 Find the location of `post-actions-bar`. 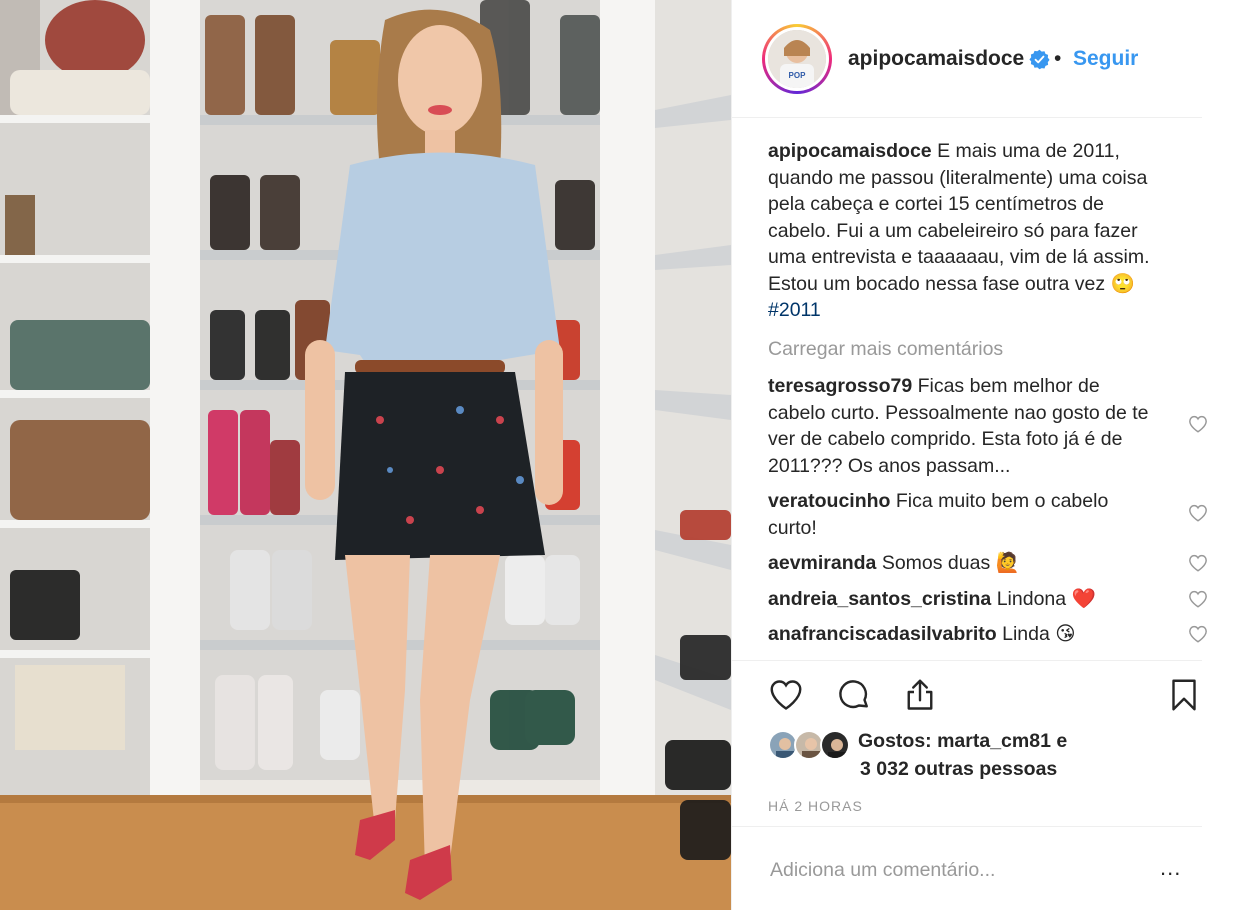

post-actions-bar is located at coordinates (967, 693).